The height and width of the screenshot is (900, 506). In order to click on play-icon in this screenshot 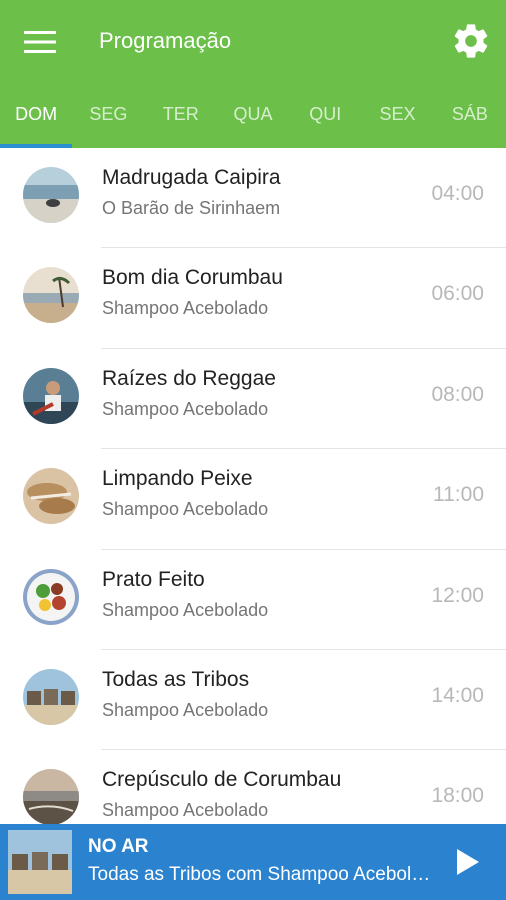, I will do `click(468, 862)`.